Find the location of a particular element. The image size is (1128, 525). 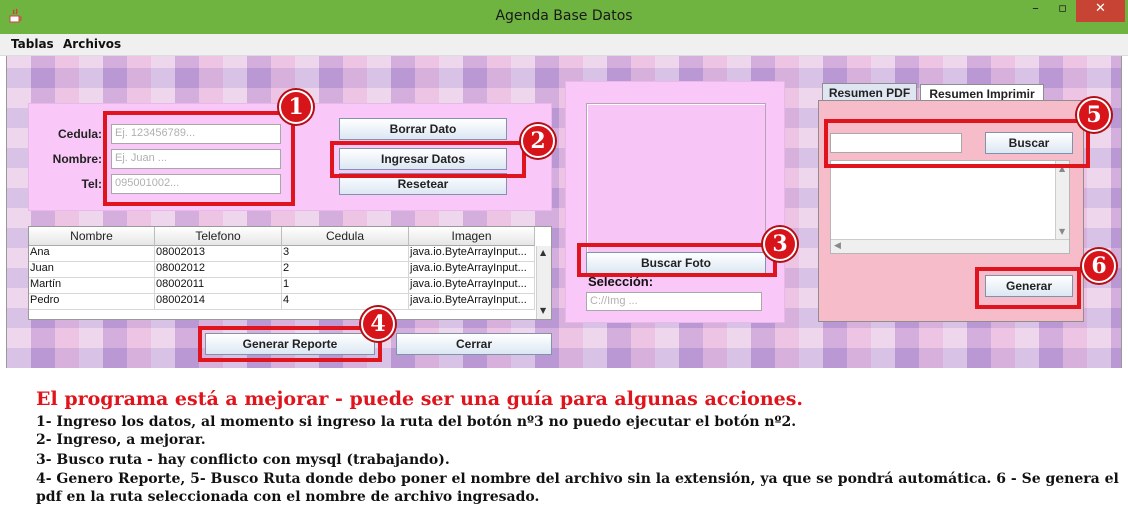

borrar-dato-button: Borrar Dato is located at coordinates (423, 129).